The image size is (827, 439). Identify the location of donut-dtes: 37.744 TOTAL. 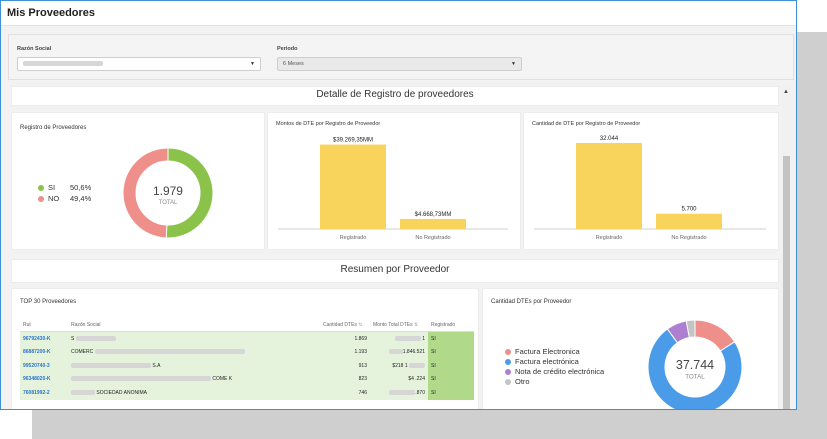
(695, 364).